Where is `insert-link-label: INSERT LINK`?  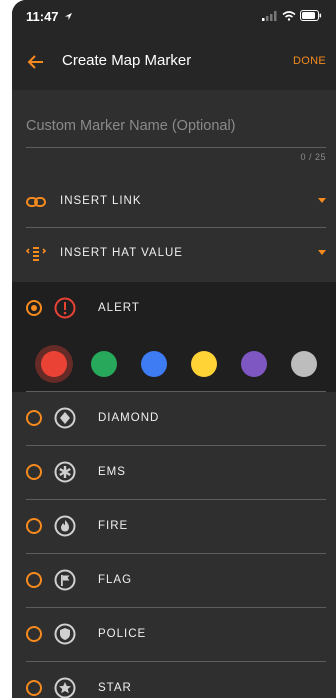
insert-link-label: INSERT LINK is located at coordinates (101, 201).